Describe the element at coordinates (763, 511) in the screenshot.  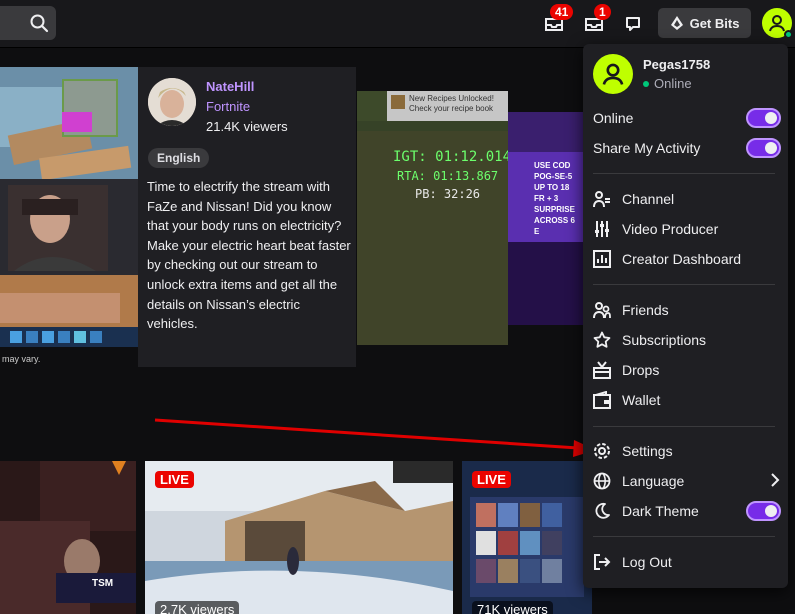
I see `dark-theme-toggle` at that location.